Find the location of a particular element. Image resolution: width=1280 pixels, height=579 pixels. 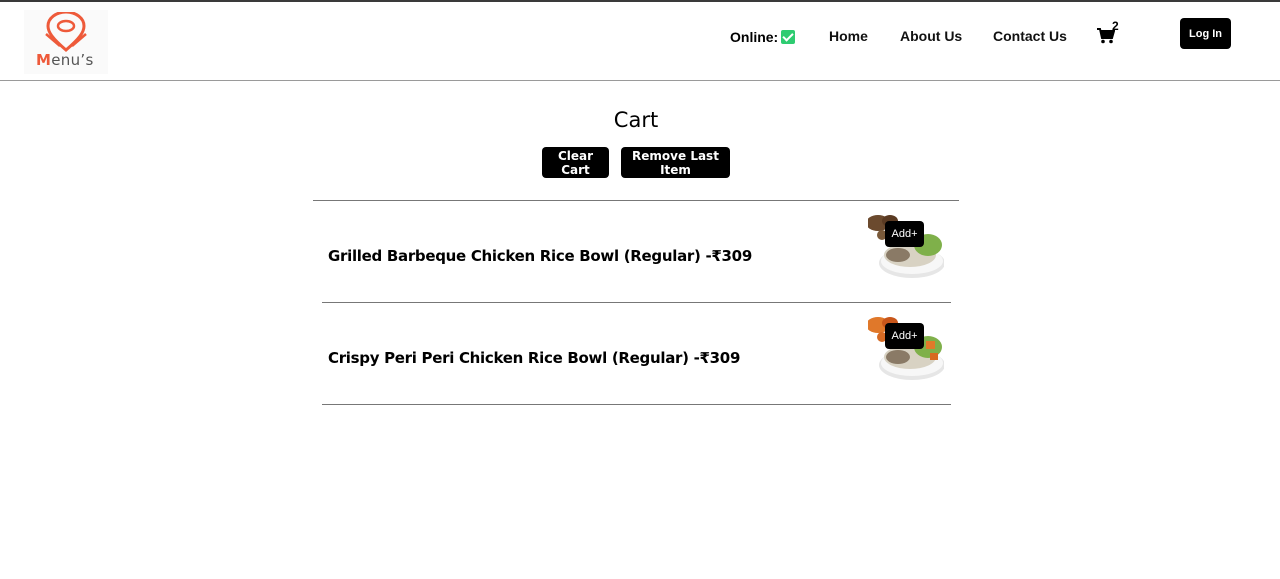

cart-count-badge: 2 is located at coordinates (1115, 26).